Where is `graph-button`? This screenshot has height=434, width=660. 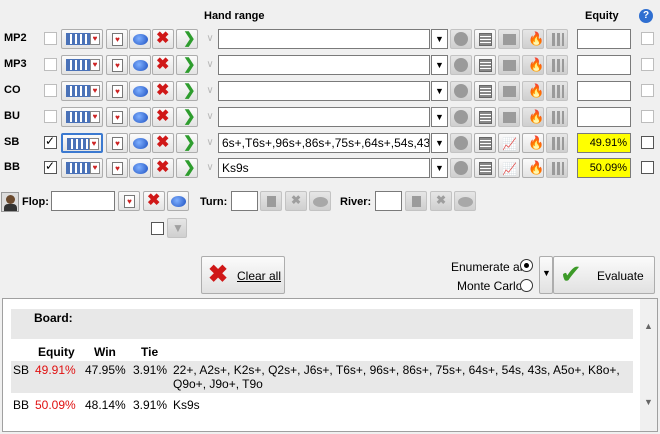
graph-button is located at coordinates (509, 117).